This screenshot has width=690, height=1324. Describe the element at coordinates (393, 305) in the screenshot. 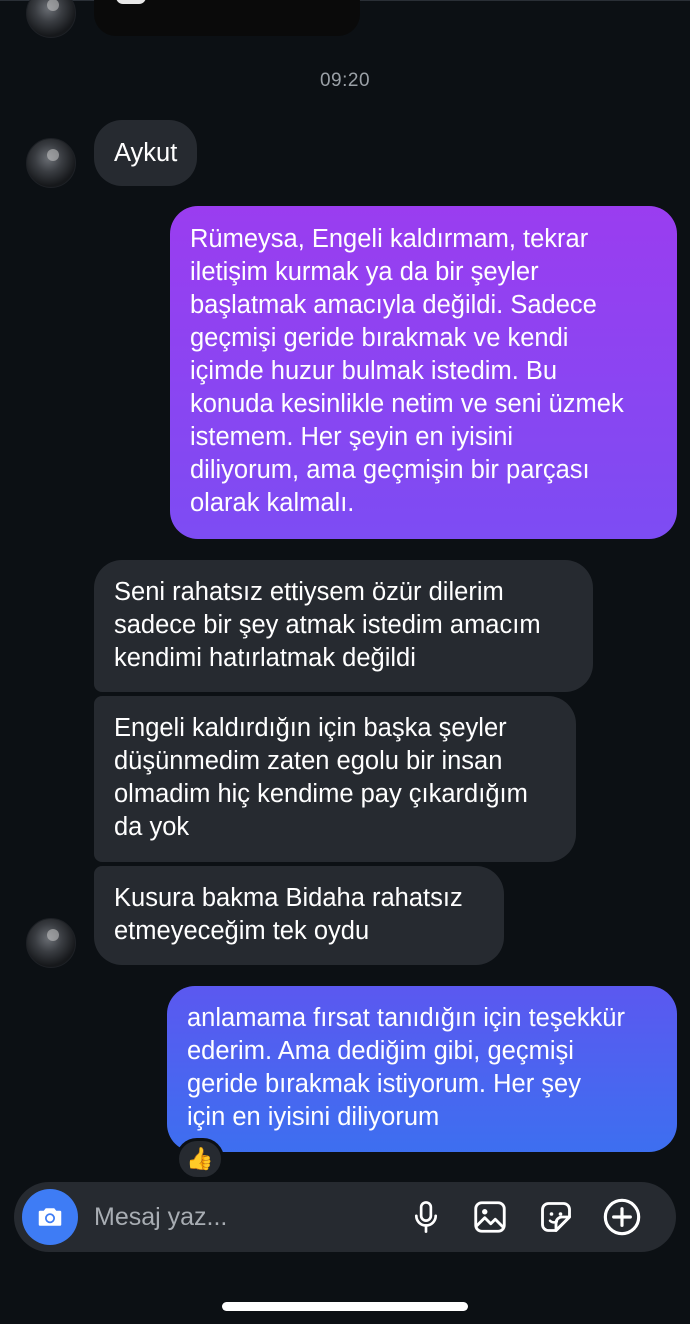

I see `message-text: başlatmak amacıyla değildi. Sadece` at that location.